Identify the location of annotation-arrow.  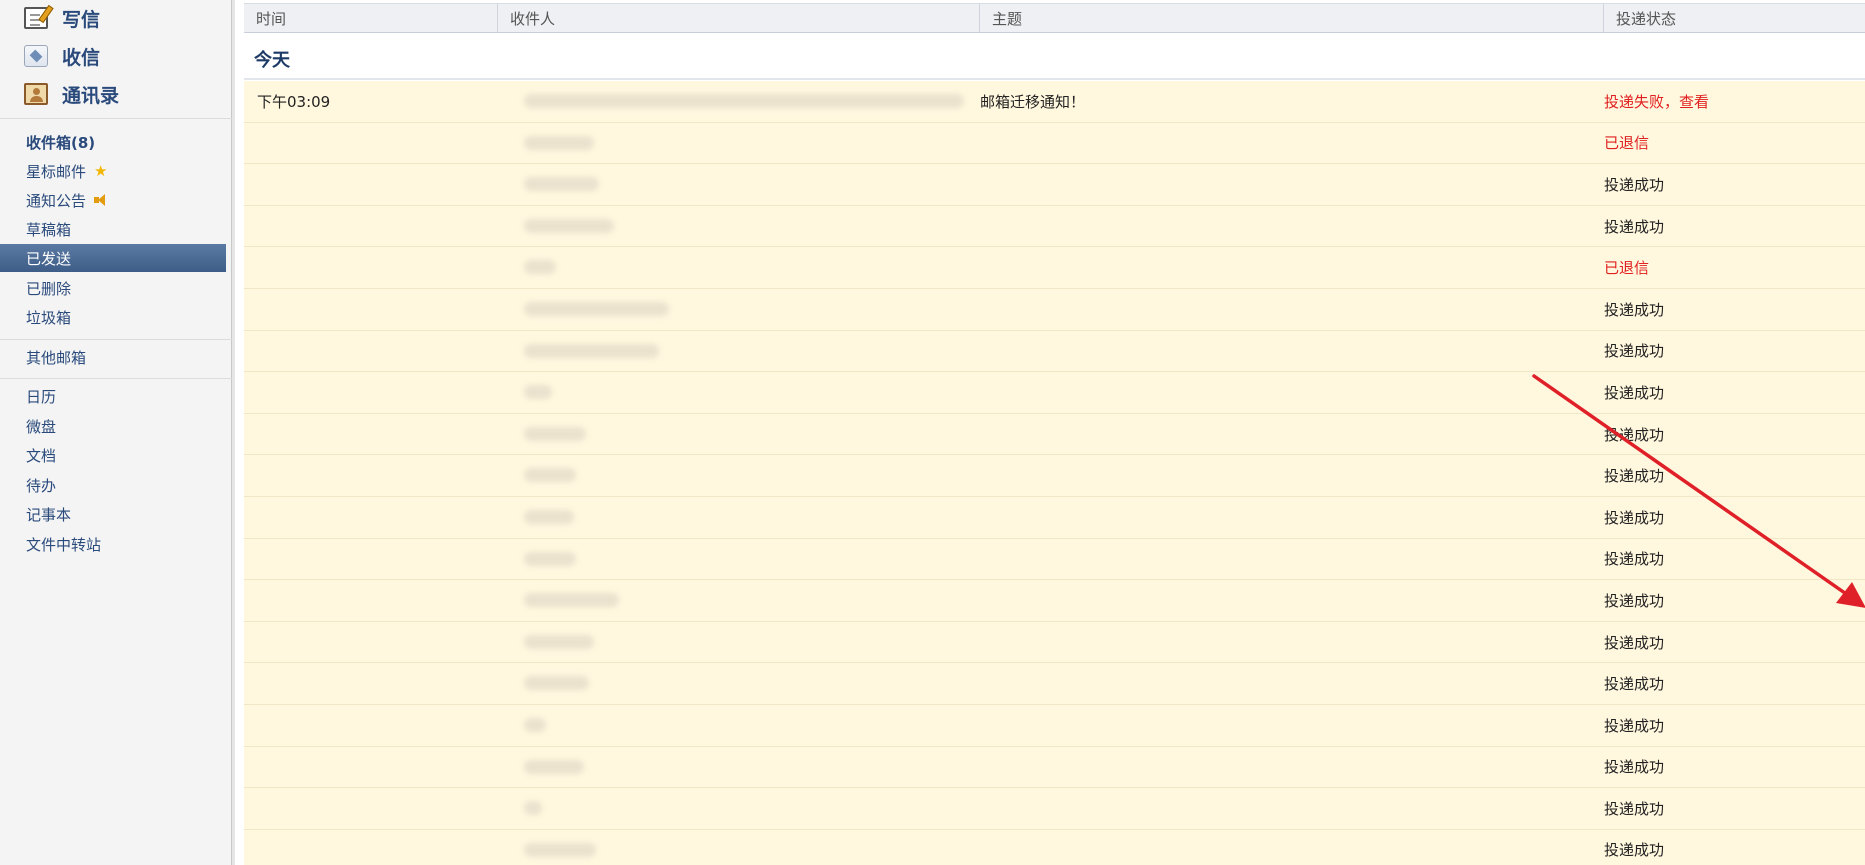
(1698, 491).